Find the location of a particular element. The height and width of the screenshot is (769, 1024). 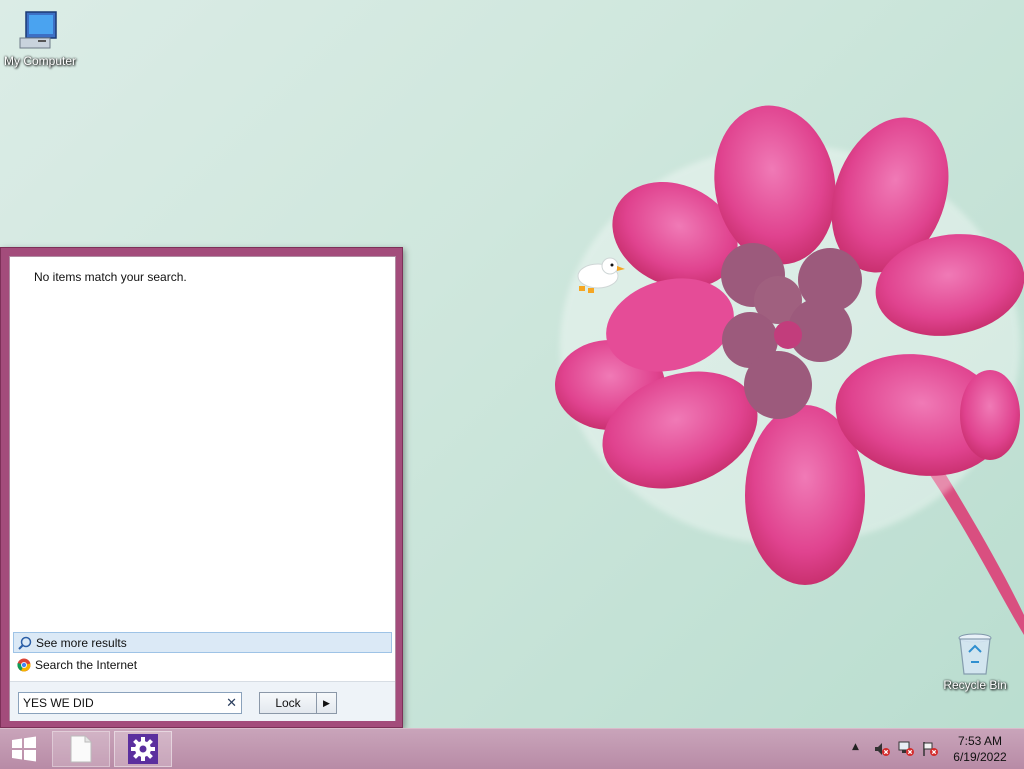

computer-icon is located at coordinates (38, 30).